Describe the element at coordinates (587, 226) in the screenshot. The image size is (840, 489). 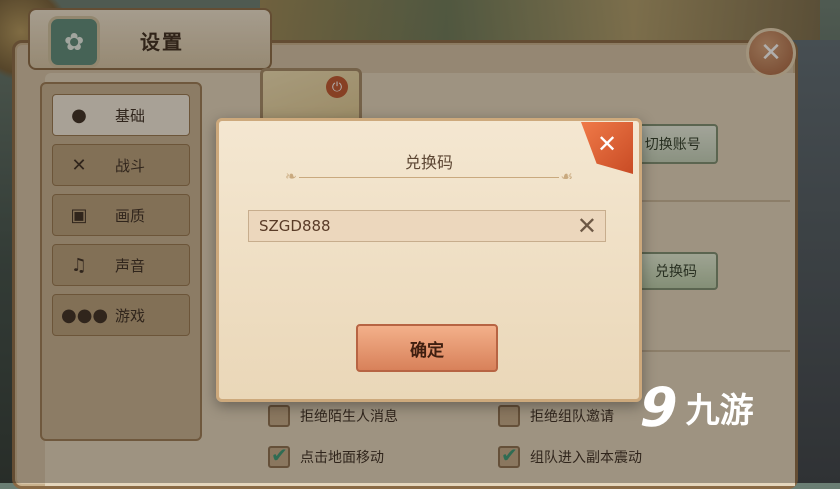
I see `clear-icon: ✕` at that location.